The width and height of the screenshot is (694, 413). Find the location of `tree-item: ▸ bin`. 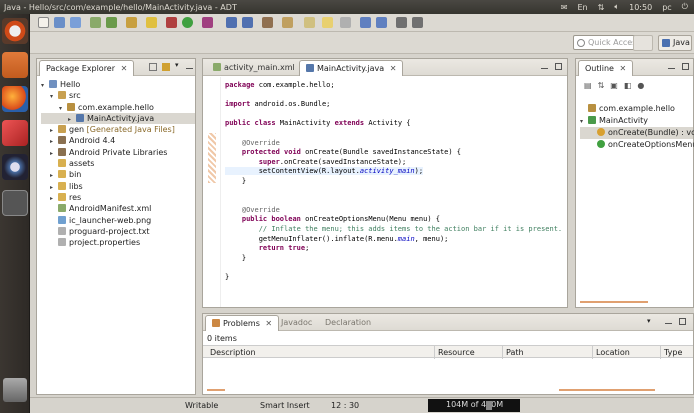

tree-item: ▸ bin is located at coordinates (118, 174).